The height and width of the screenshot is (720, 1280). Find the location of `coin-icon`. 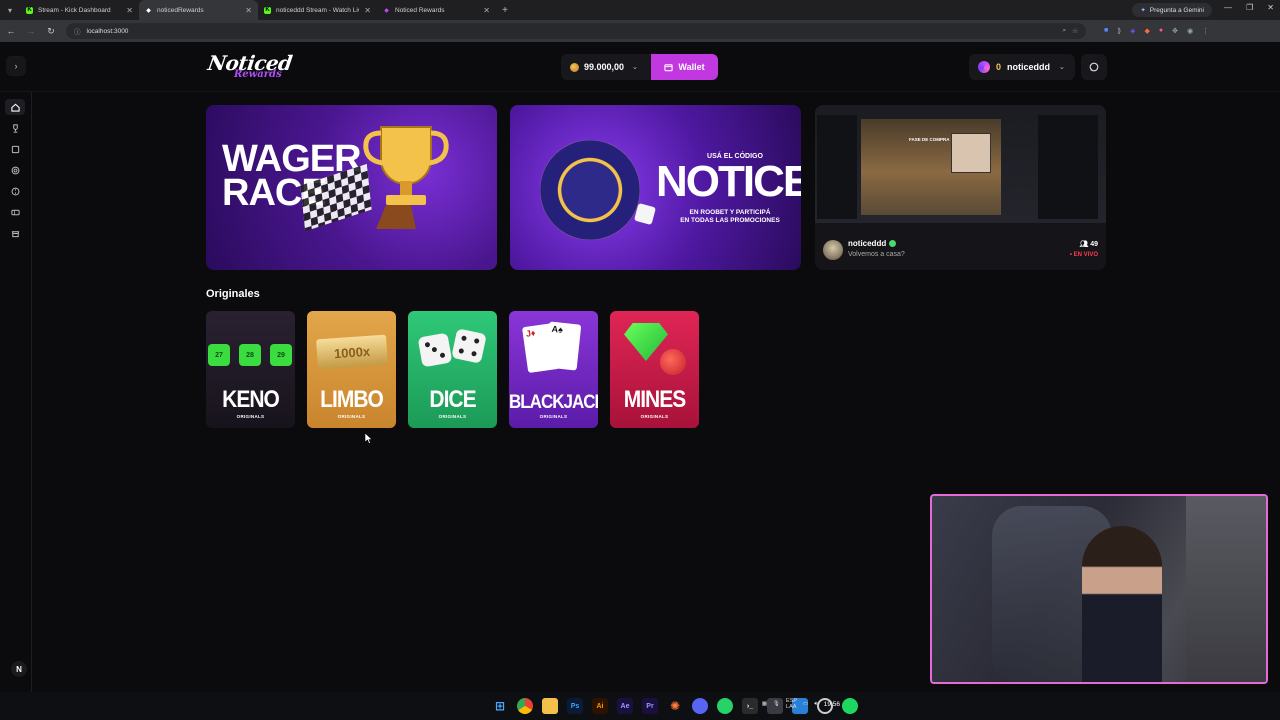

coin-icon is located at coordinates (574, 67).